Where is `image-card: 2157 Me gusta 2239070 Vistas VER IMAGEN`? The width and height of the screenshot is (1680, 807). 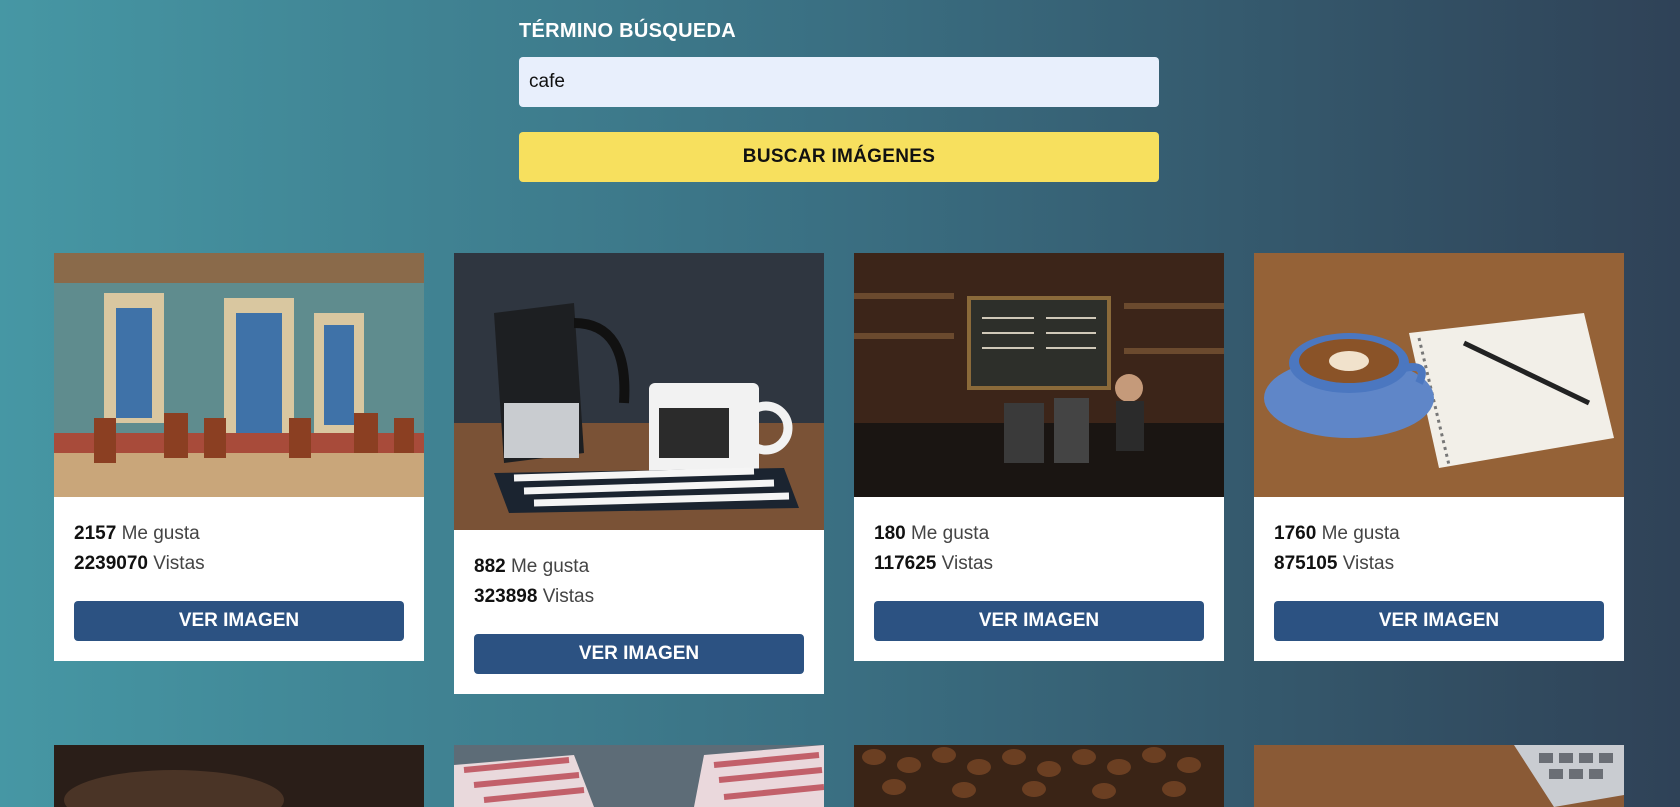
image-card: 2157 Me gusta 2239070 Vistas VER IMAGEN is located at coordinates (239, 457).